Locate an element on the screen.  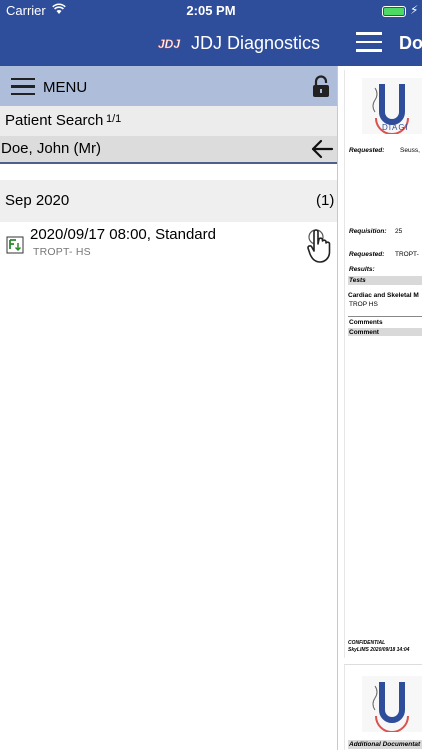
test-group: Cardiac and Skeletal M is located at coordinates (383, 295).